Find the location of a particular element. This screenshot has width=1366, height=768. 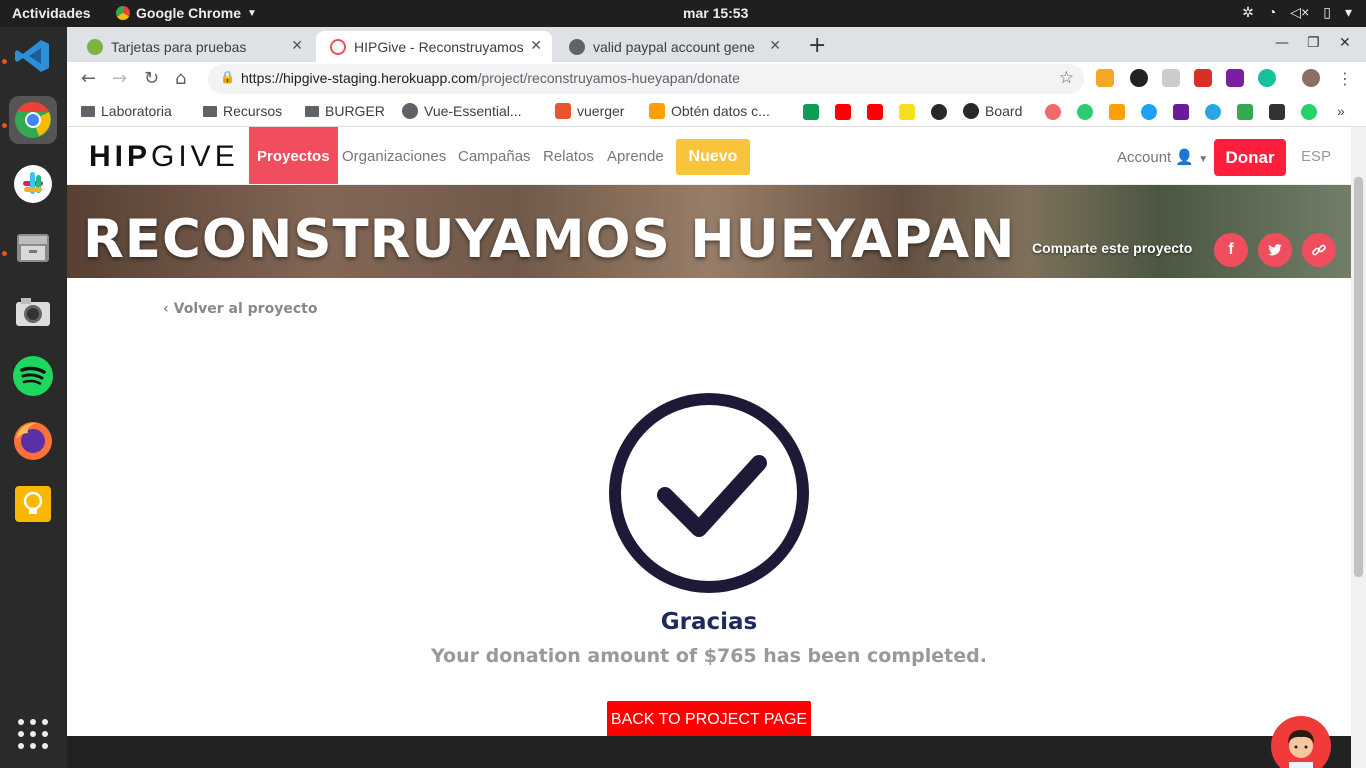

url-path: /project/reconstruyamos-hueyapan/donate is located at coordinates (608, 78).